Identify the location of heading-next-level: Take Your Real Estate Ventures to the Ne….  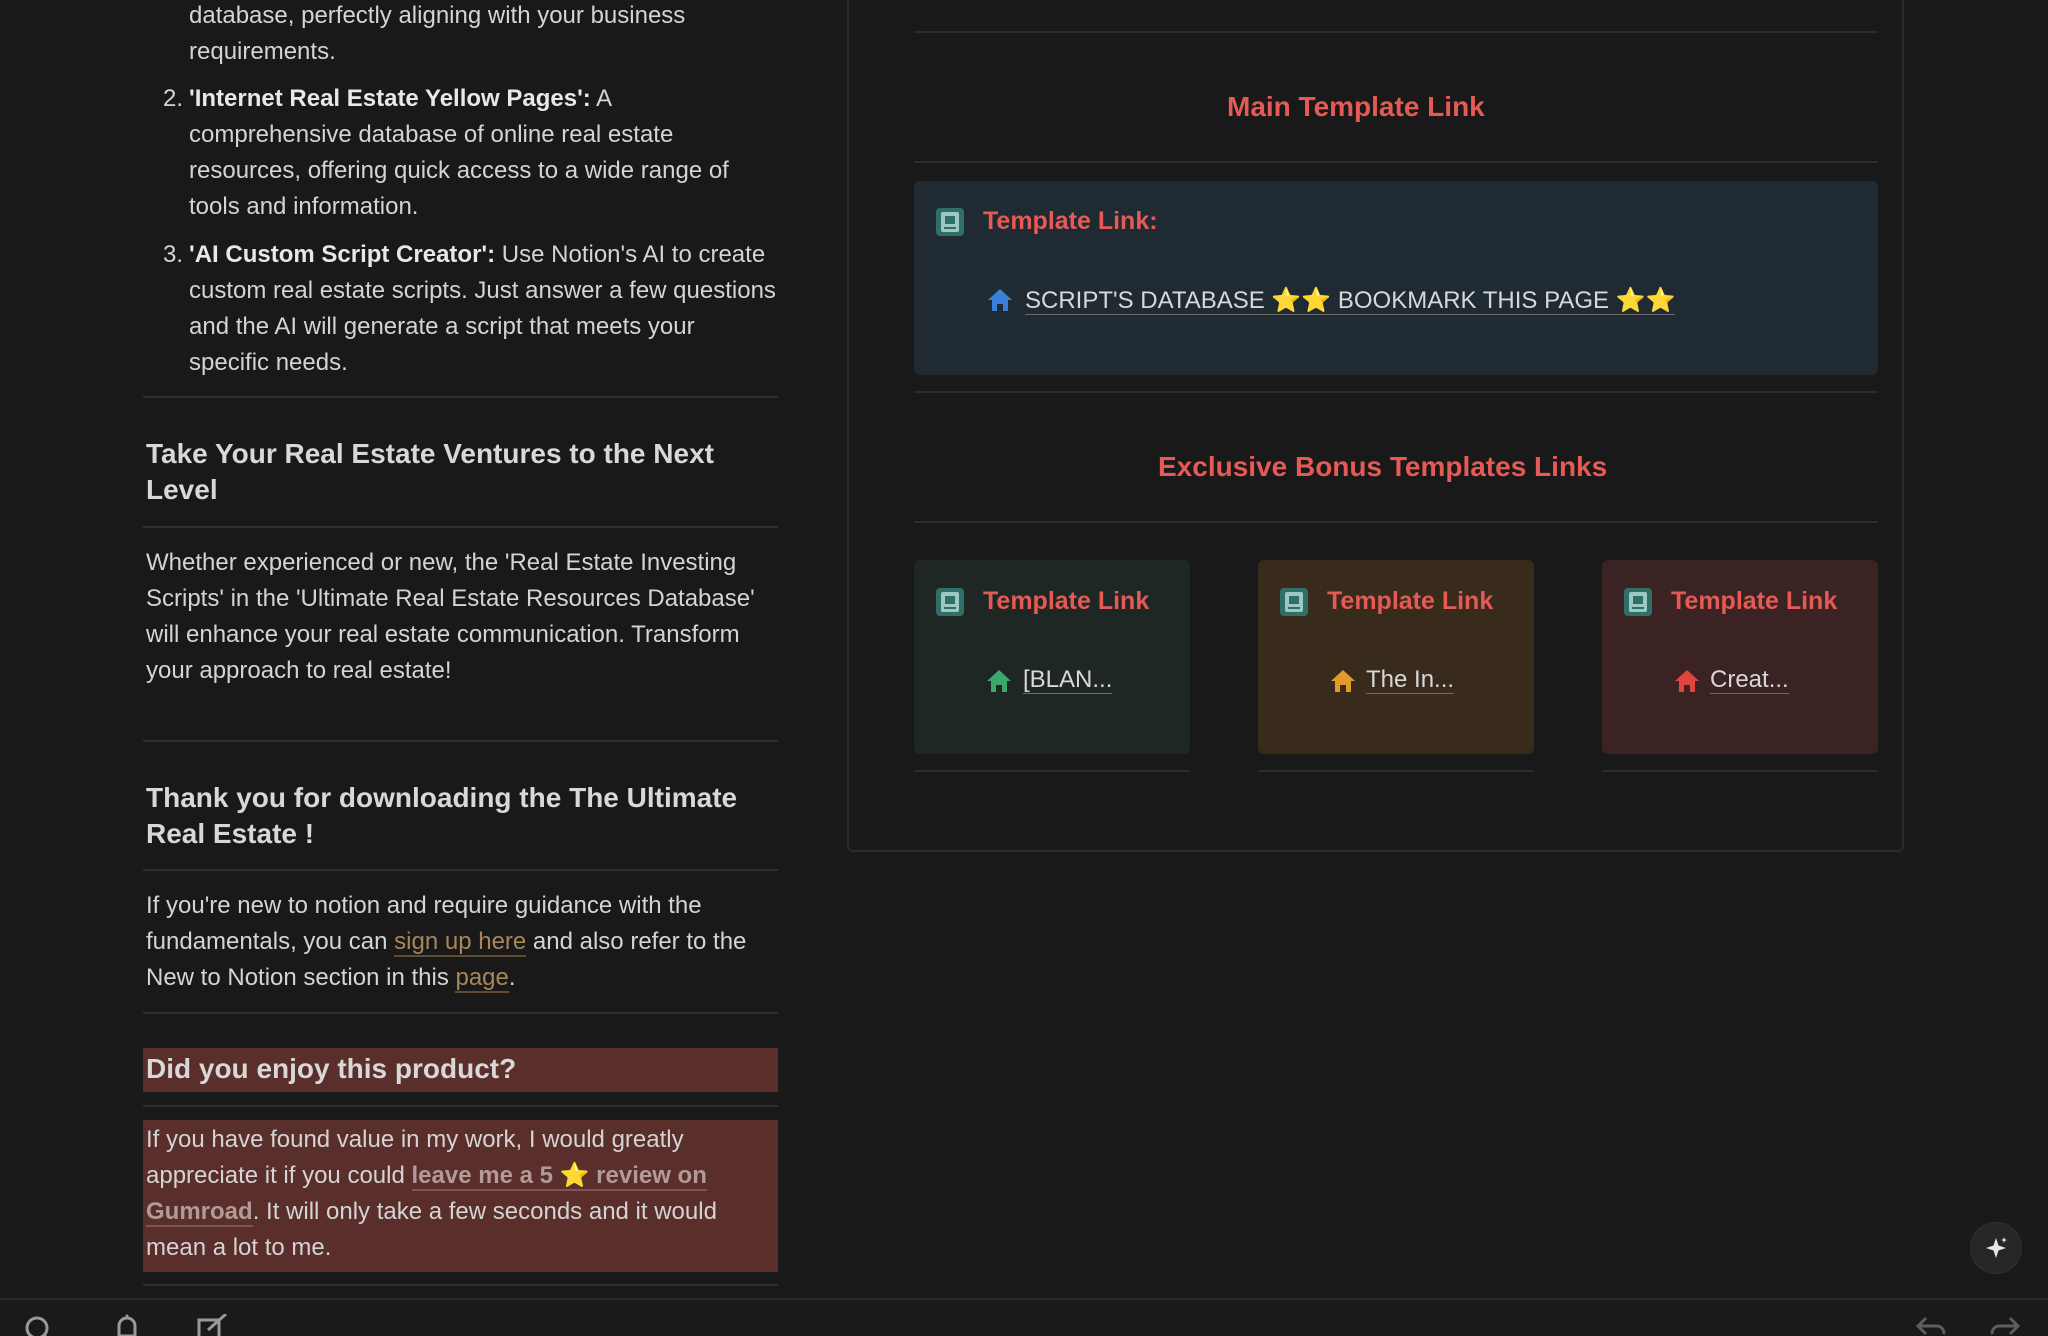
(430, 471).